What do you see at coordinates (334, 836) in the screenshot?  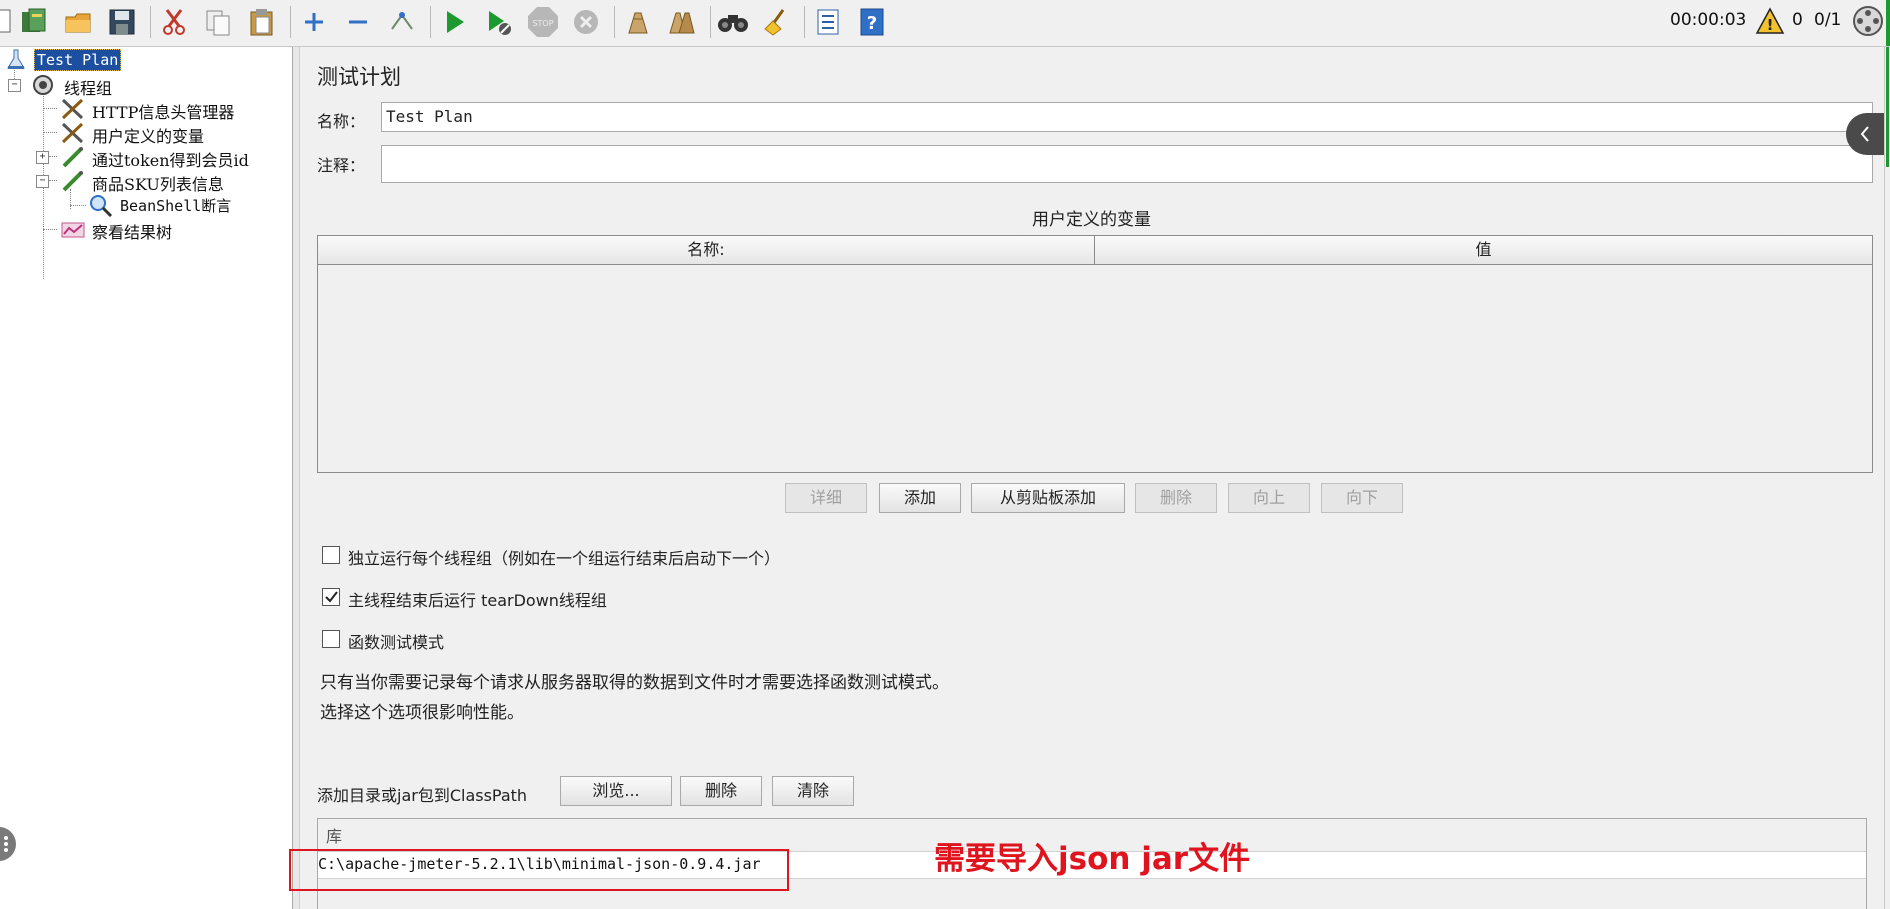 I see `library-column-header: 库` at bounding box center [334, 836].